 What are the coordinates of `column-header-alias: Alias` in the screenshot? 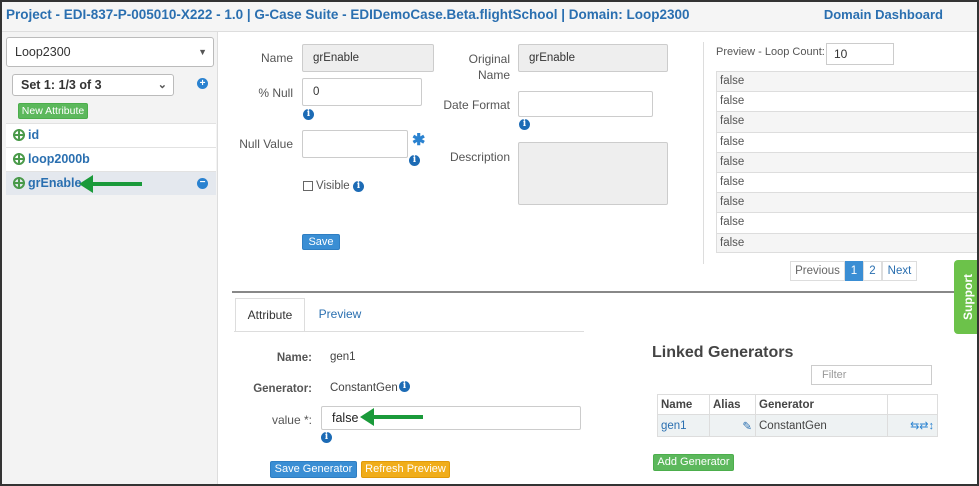 It's located at (732, 404).